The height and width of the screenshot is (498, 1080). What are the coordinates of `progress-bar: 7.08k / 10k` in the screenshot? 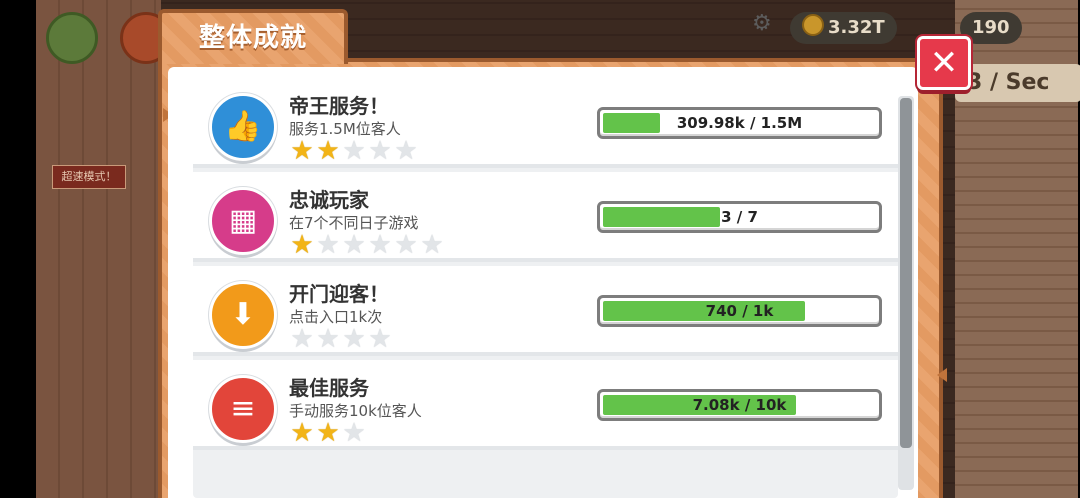 It's located at (739, 405).